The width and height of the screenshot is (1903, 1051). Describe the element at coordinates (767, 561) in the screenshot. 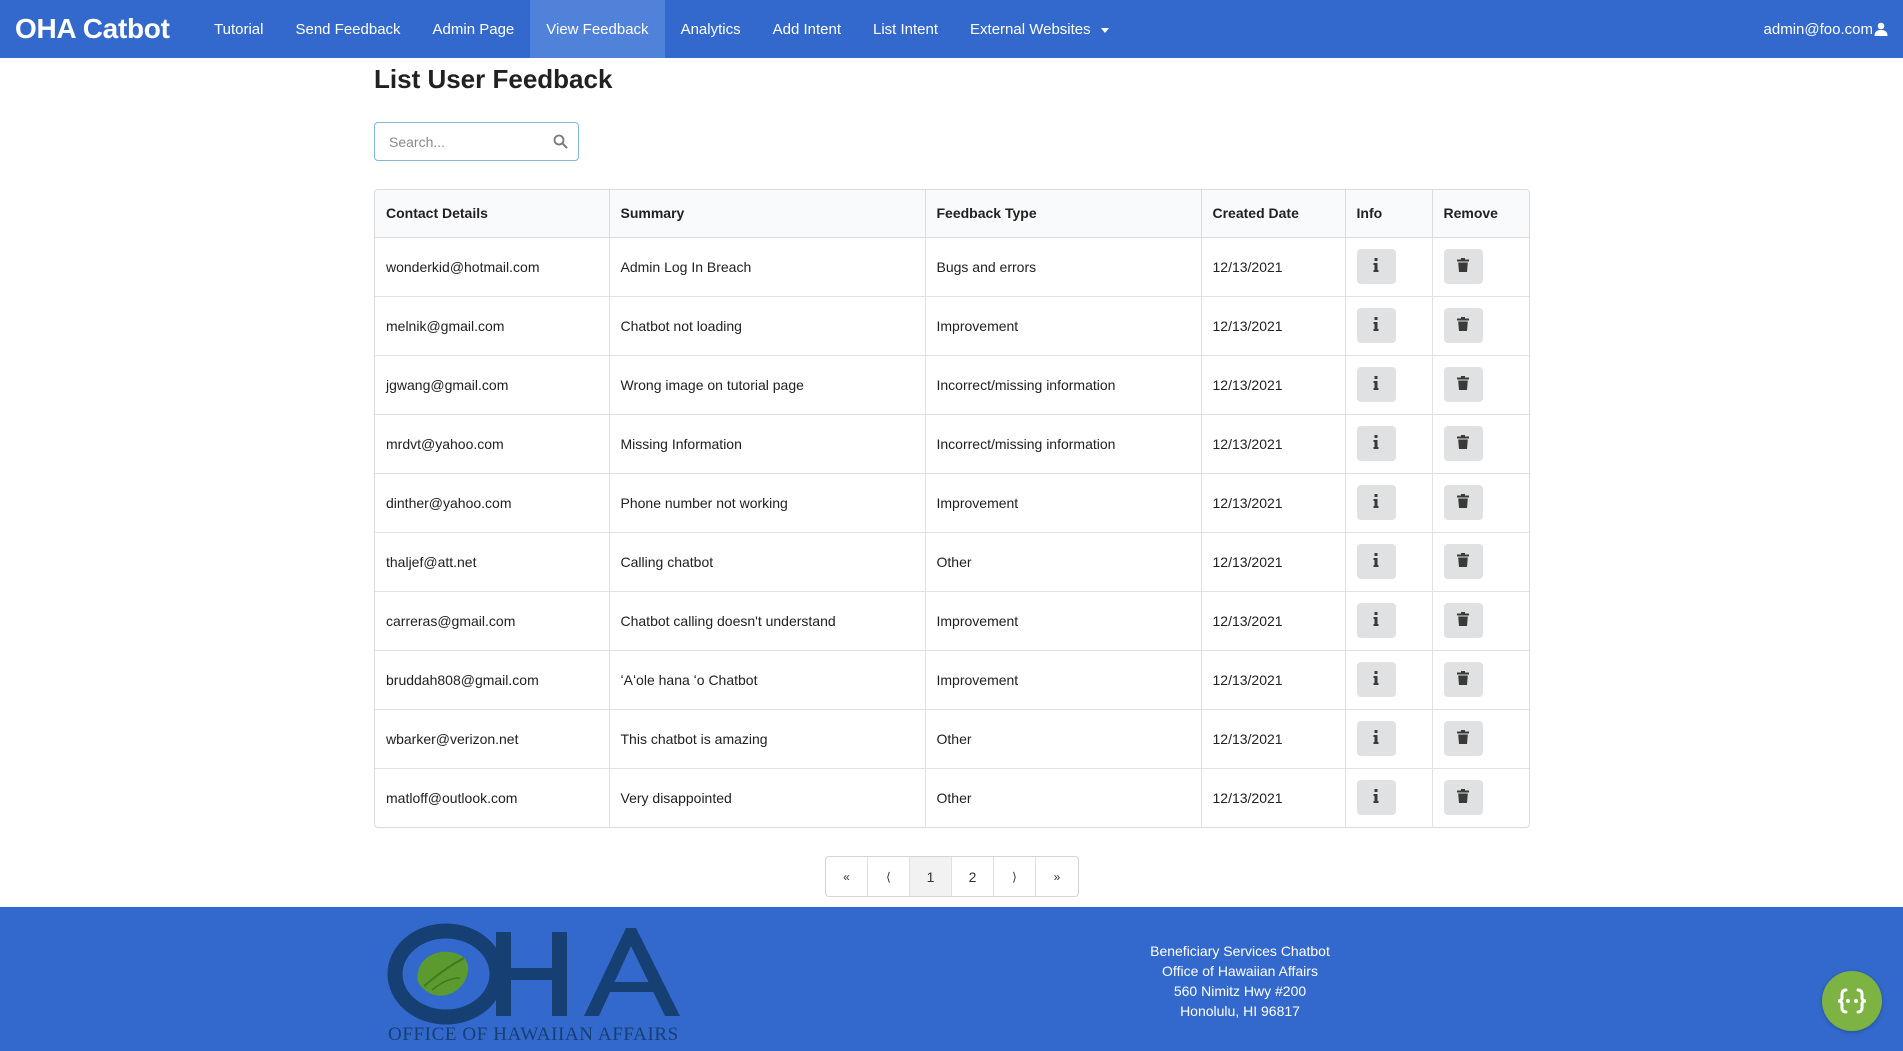

I see `summary-cell: Calling chatbot` at that location.